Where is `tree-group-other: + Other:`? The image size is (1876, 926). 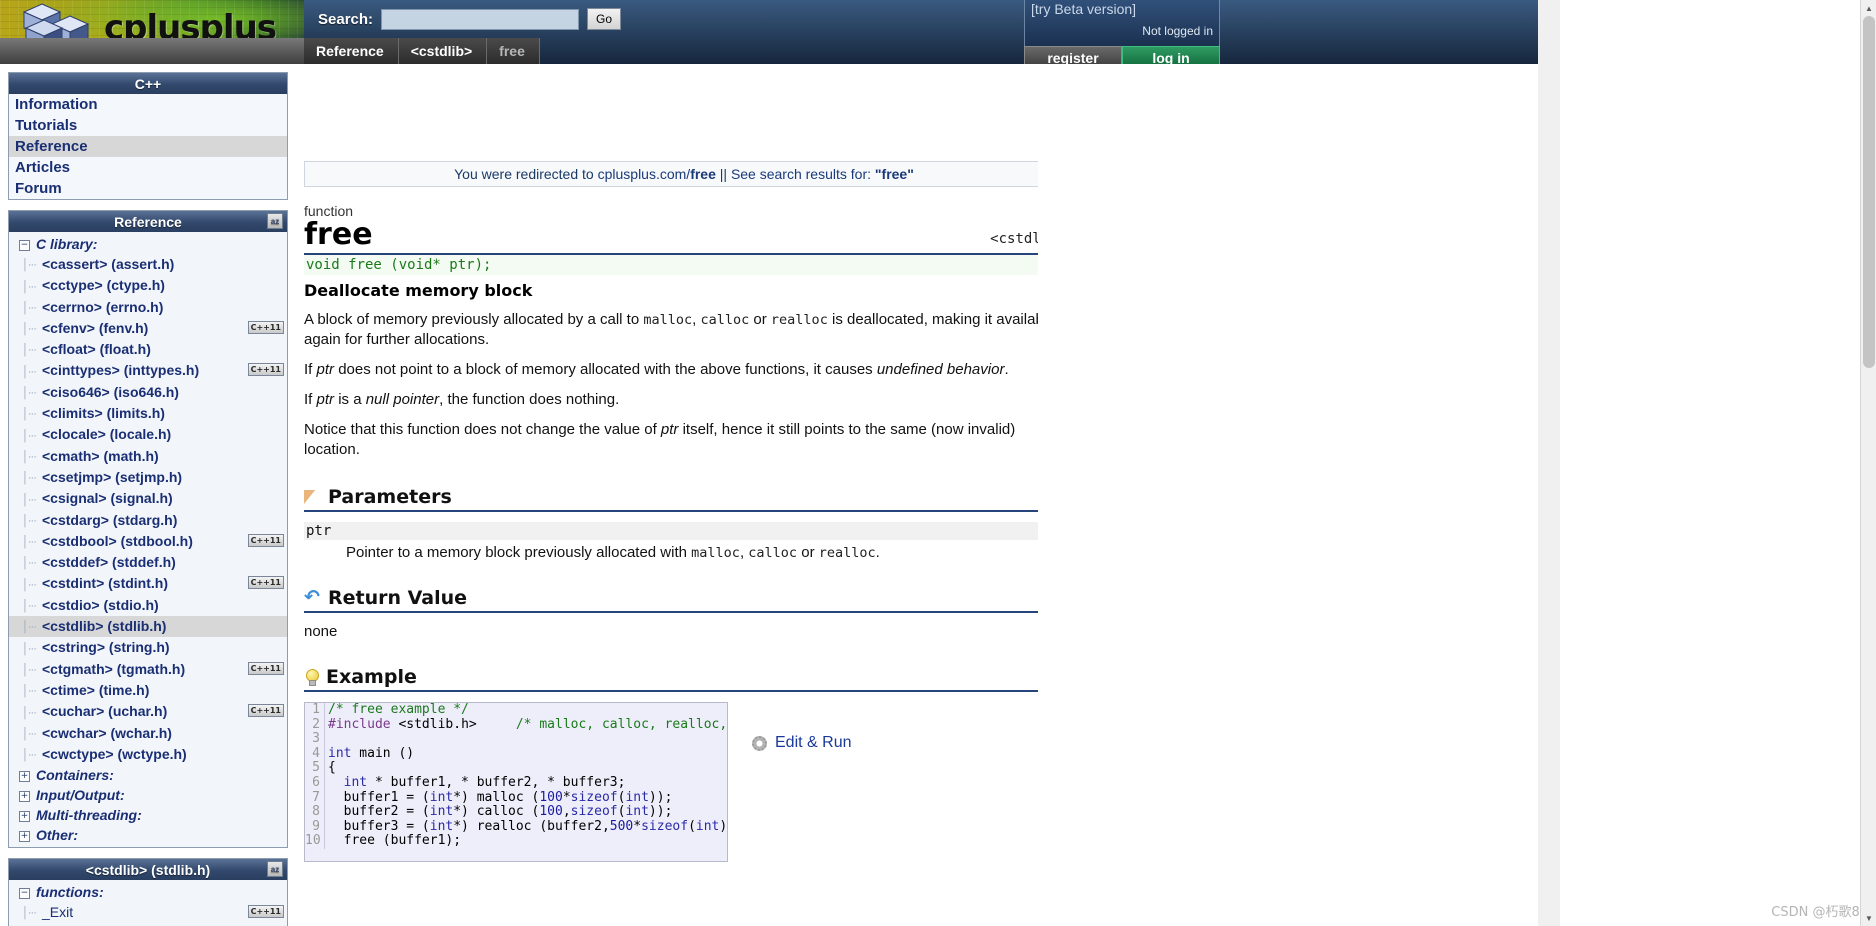
tree-group-other: + Other: is located at coordinates (148, 835).